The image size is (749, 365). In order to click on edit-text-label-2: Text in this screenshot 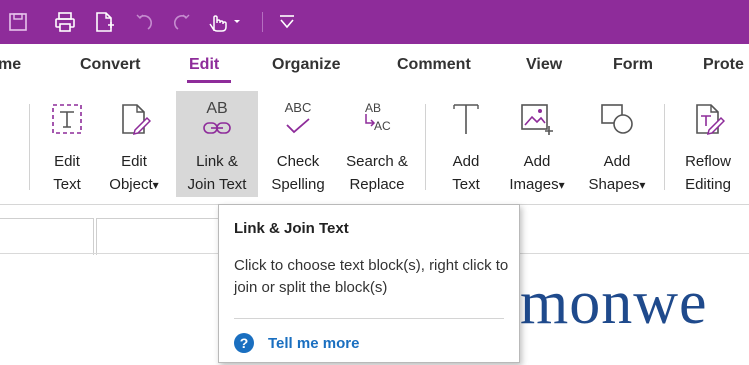, I will do `click(67, 184)`.